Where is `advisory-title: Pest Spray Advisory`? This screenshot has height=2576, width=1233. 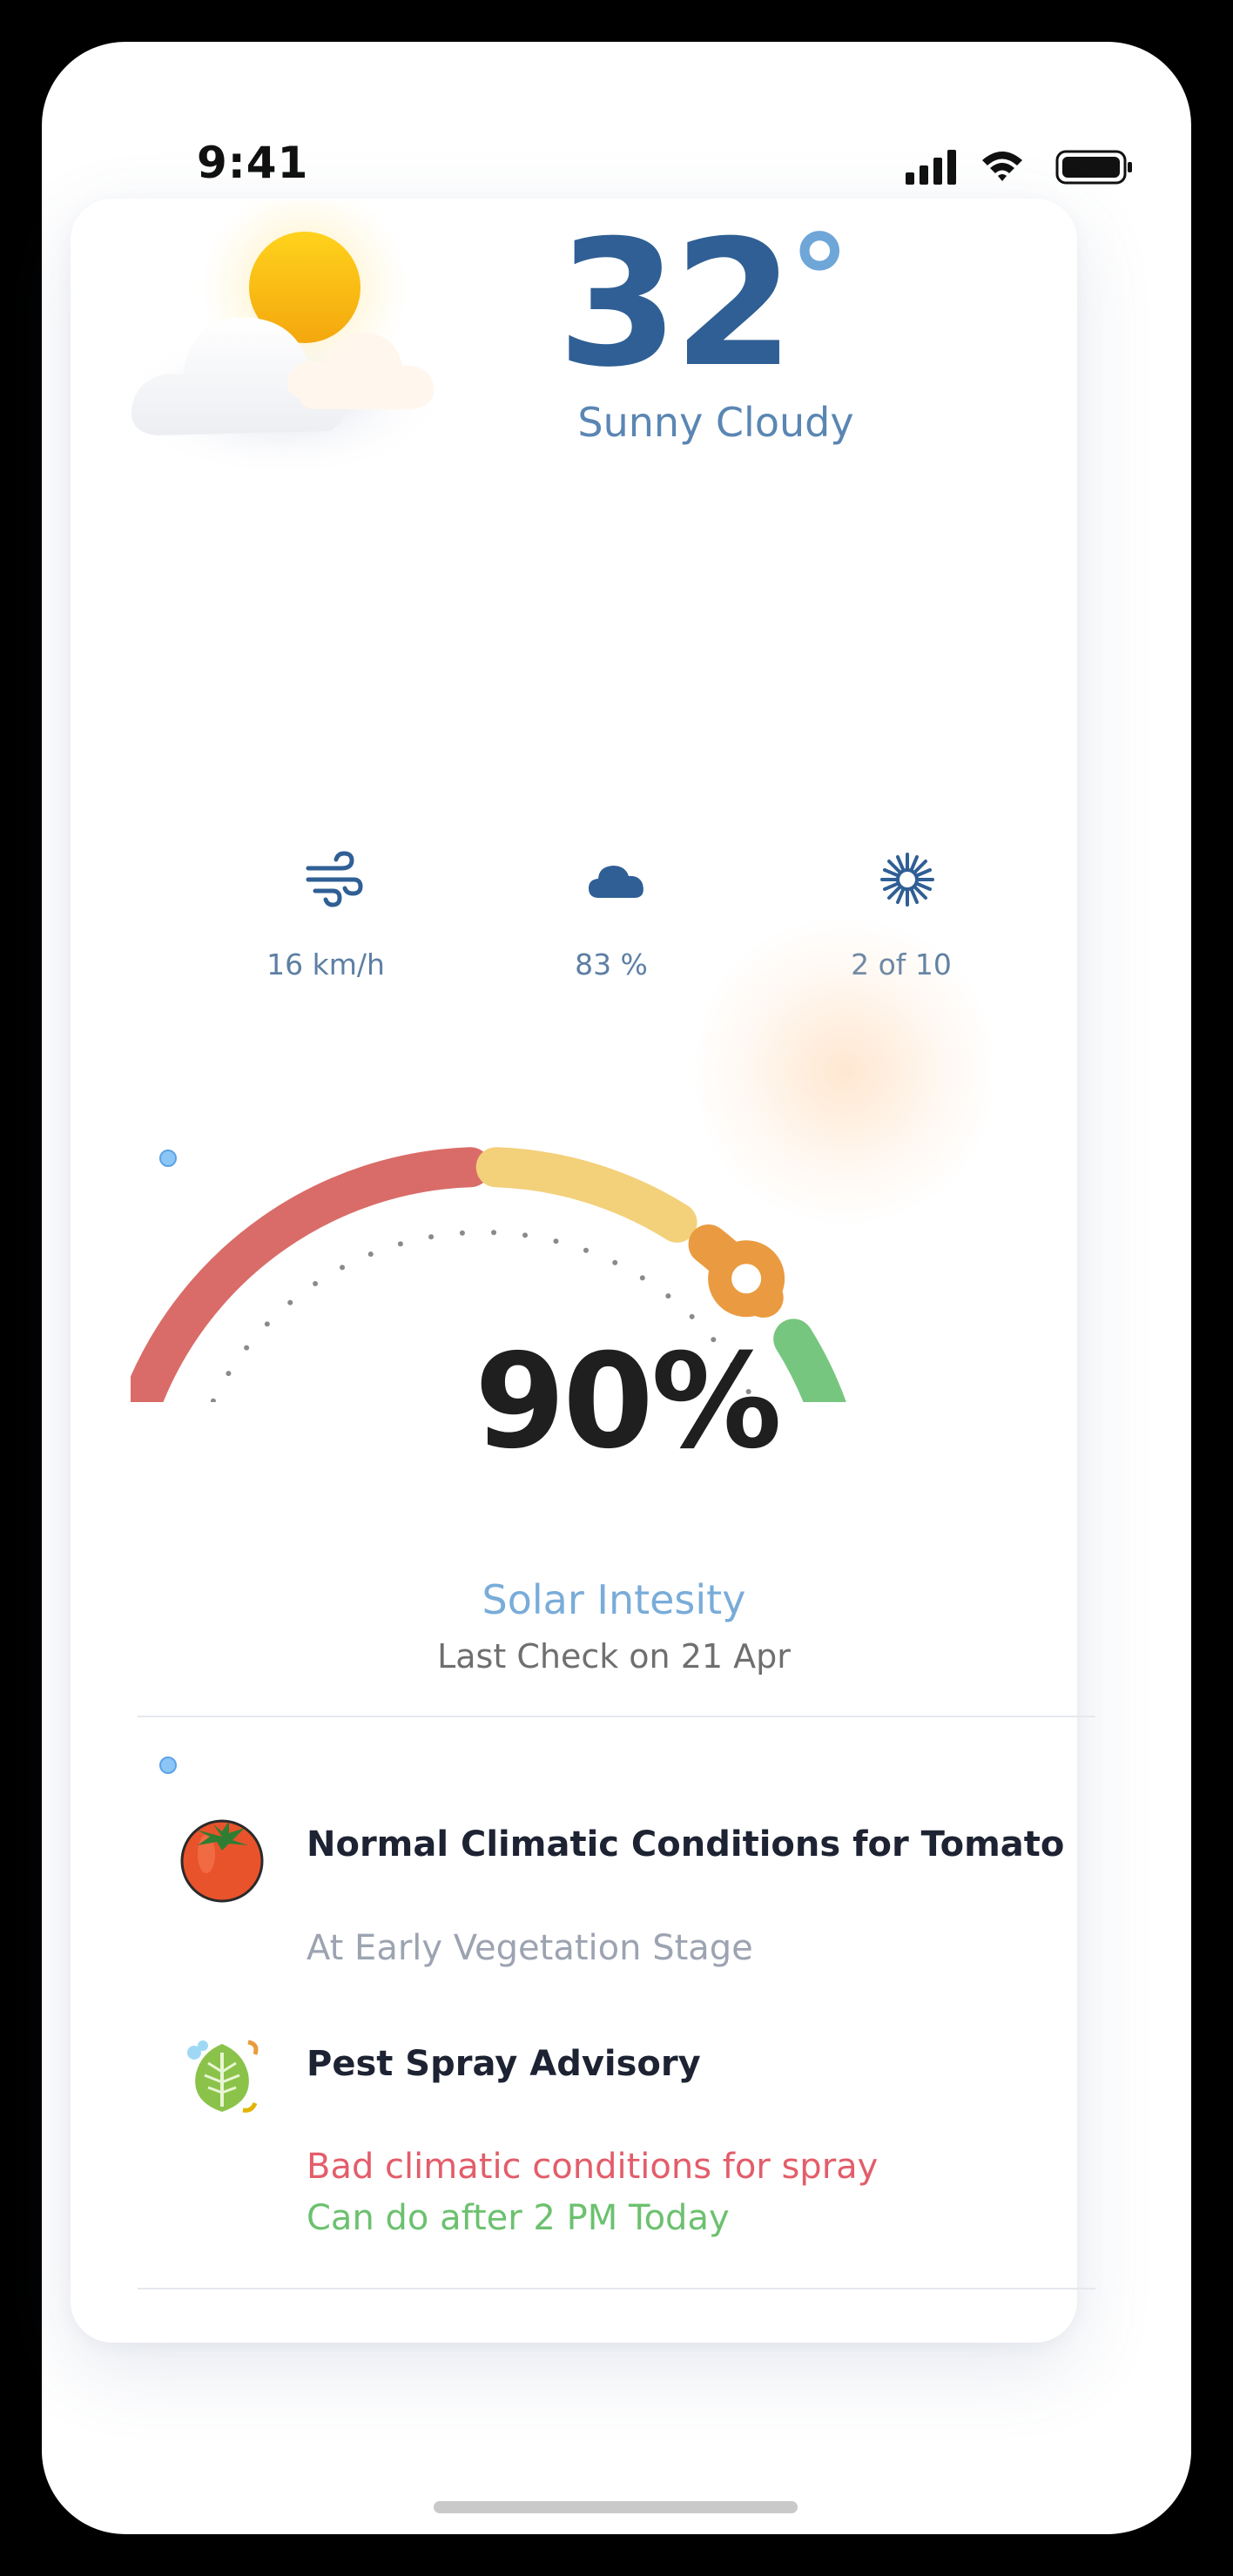
advisory-title: Pest Spray Advisory is located at coordinates (504, 2064).